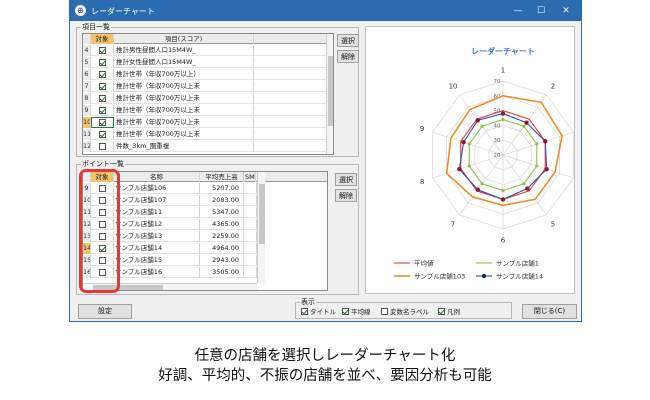  Describe the element at coordinates (453, 224) in the screenshot. I see `axis-label: 7` at that location.